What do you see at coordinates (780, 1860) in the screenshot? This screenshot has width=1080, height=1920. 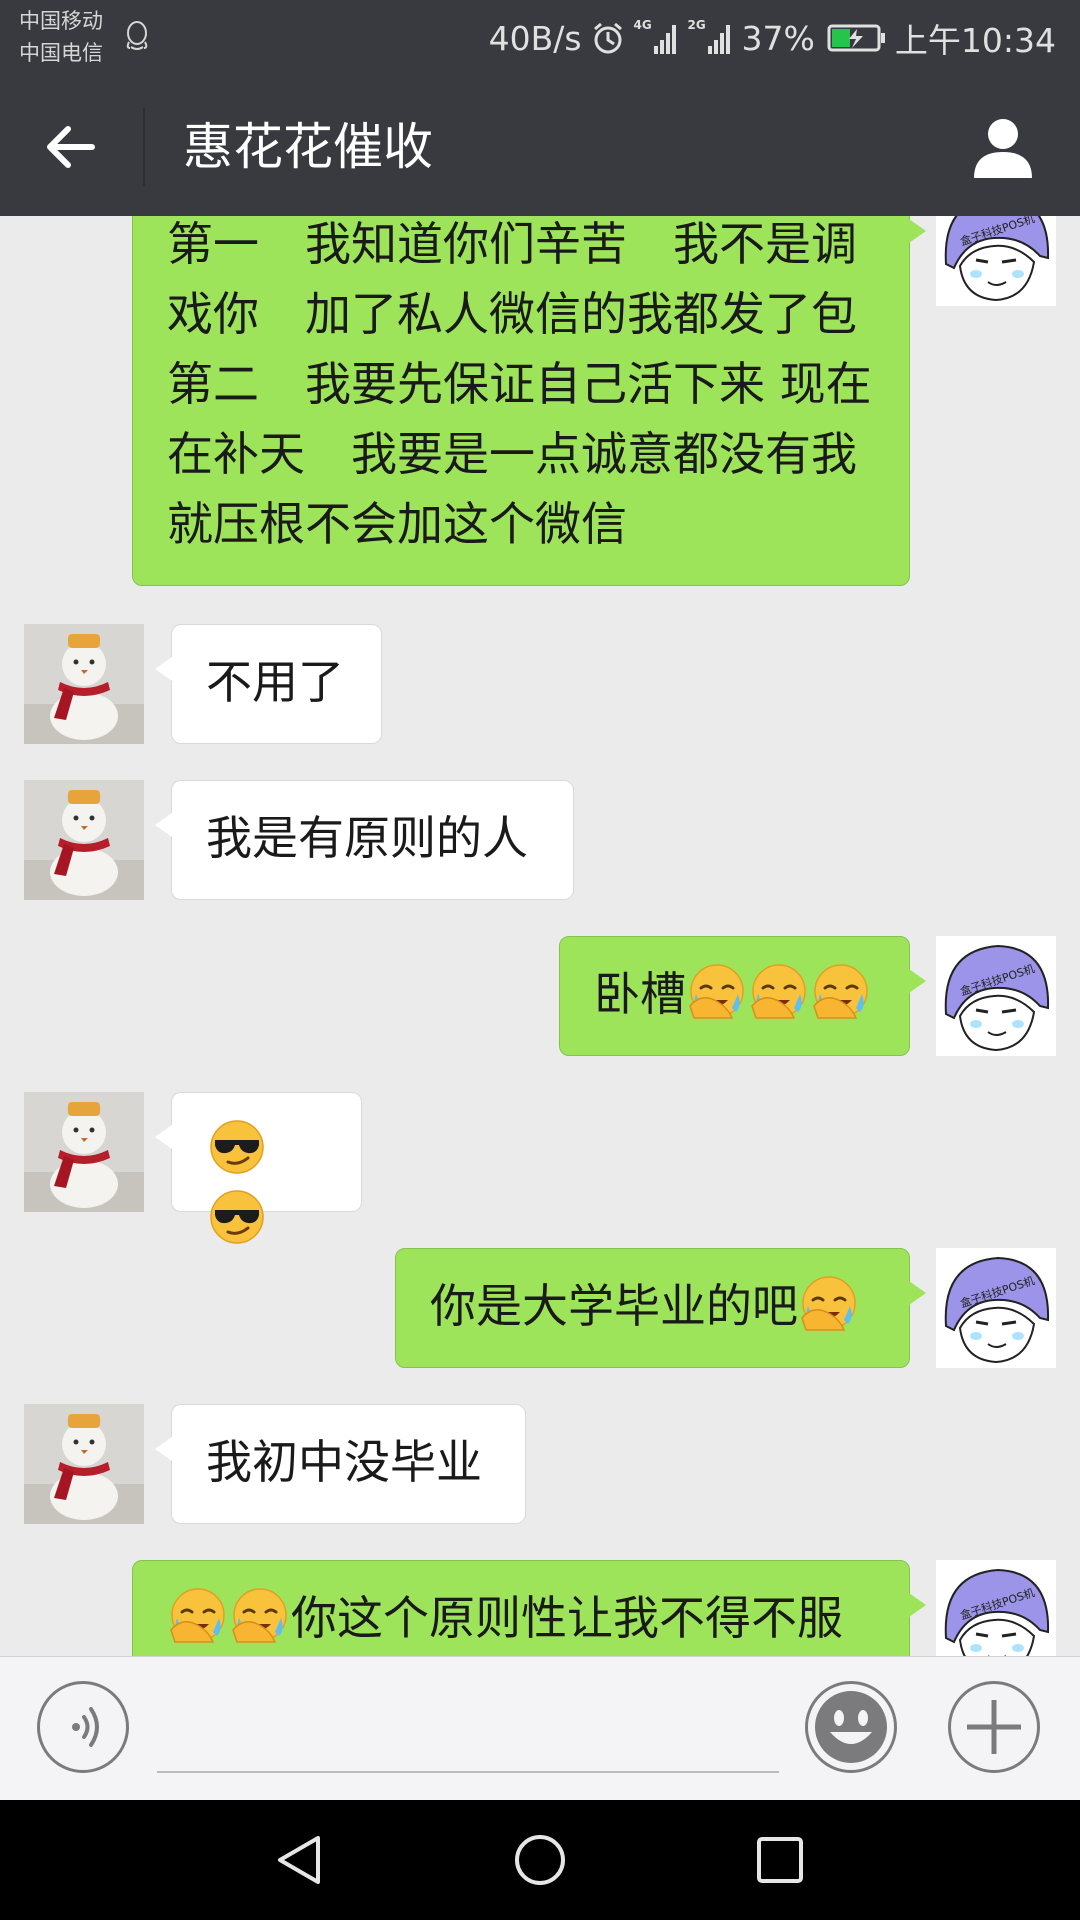 I see `recents-square-icon` at bounding box center [780, 1860].